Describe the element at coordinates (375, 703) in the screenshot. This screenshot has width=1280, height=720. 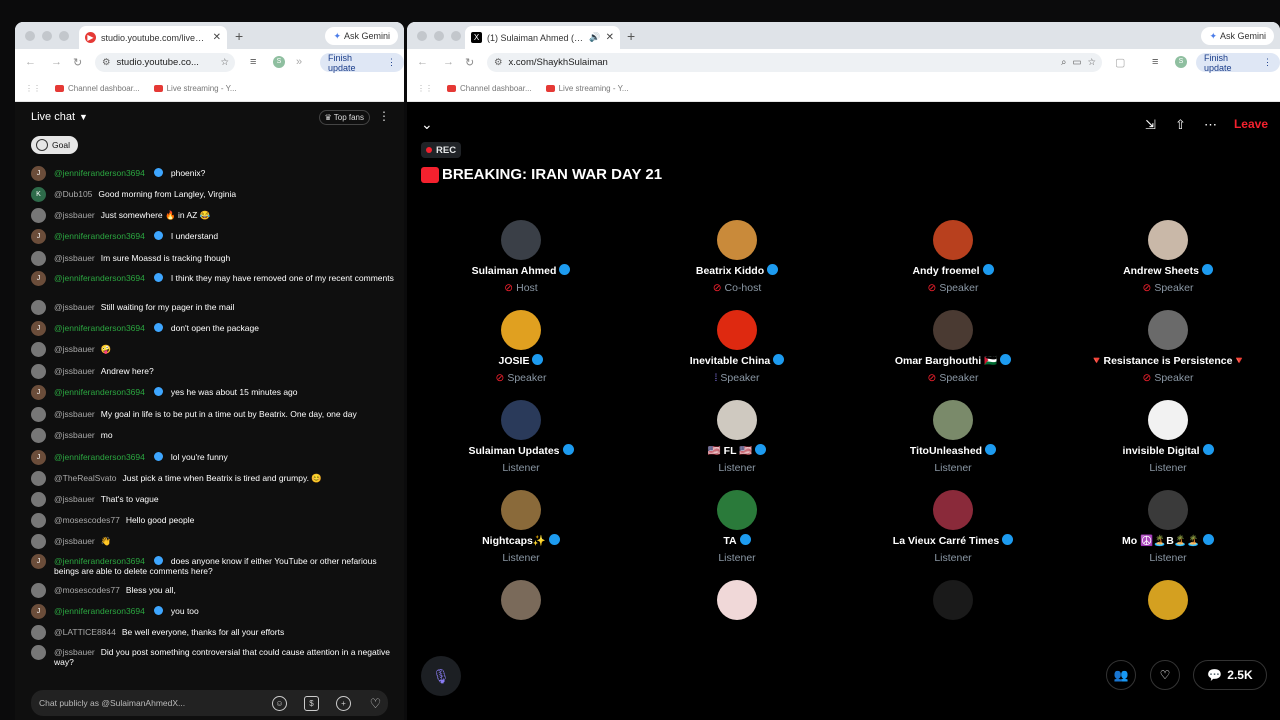
I see `heart-icon: ♡` at that location.